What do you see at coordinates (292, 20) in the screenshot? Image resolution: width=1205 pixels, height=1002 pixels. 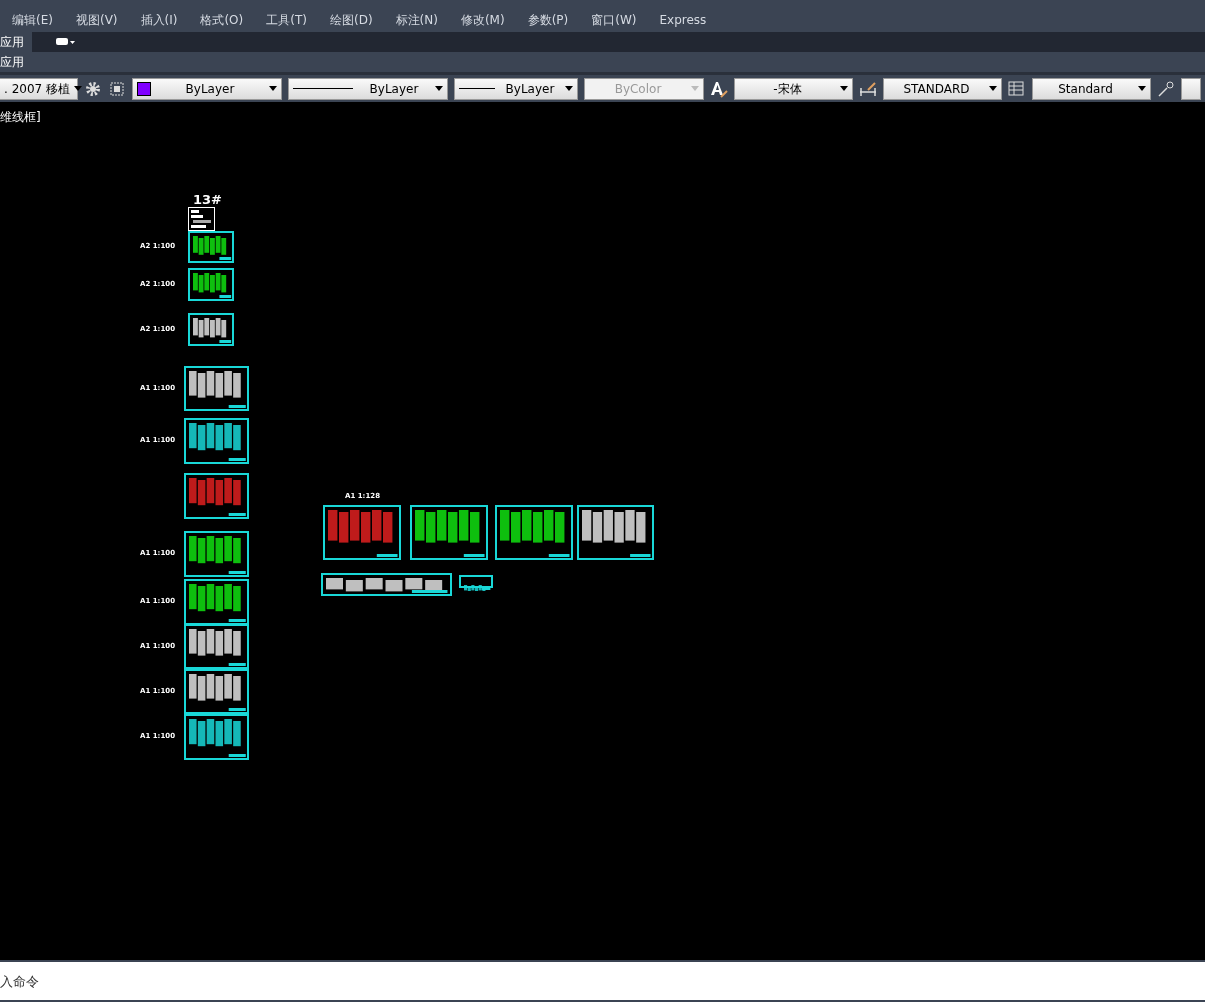 I see `menu-item: 工具(T)` at bounding box center [292, 20].